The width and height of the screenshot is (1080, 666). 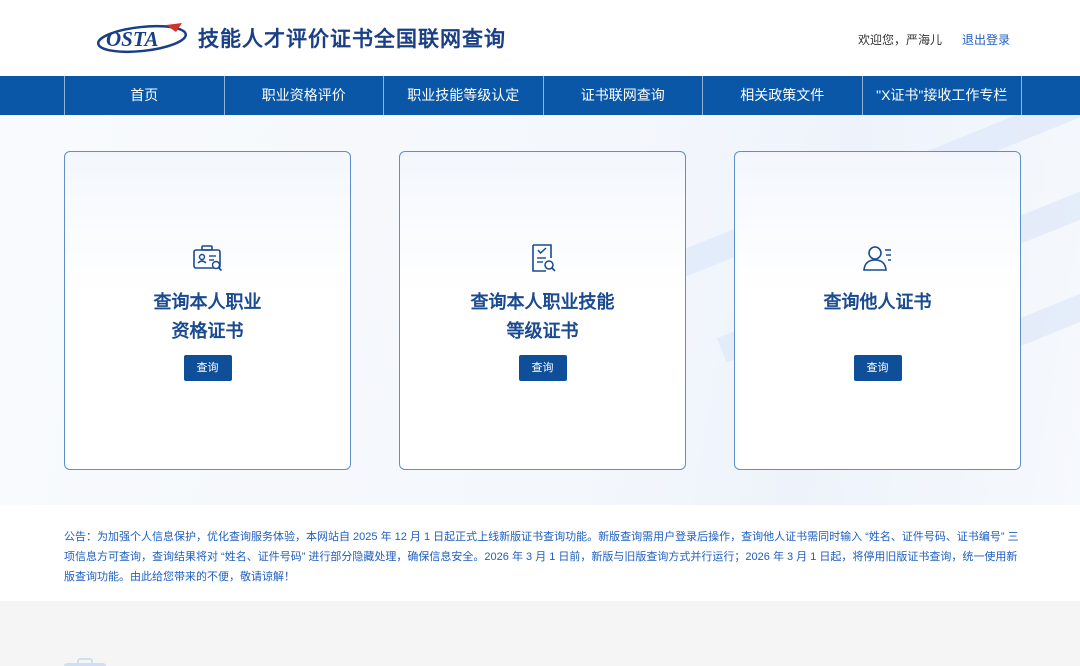 What do you see at coordinates (207, 368) in the screenshot?
I see `query-button-own-qualification: 查询` at bounding box center [207, 368].